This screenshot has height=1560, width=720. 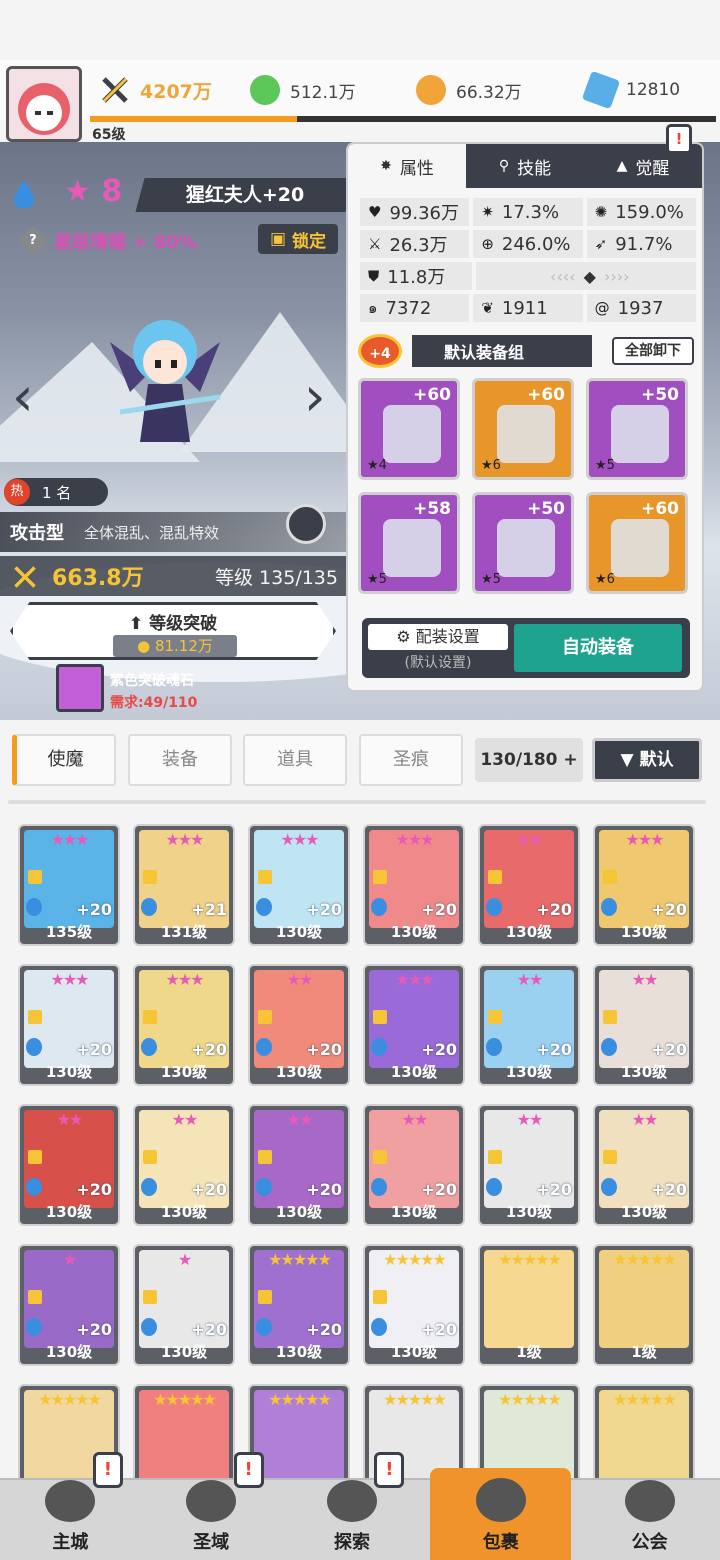 What do you see at coordinates (211, 1542) in the screenshot?
I see `nav-label: 圣域` at bounding box center [211, 1542].